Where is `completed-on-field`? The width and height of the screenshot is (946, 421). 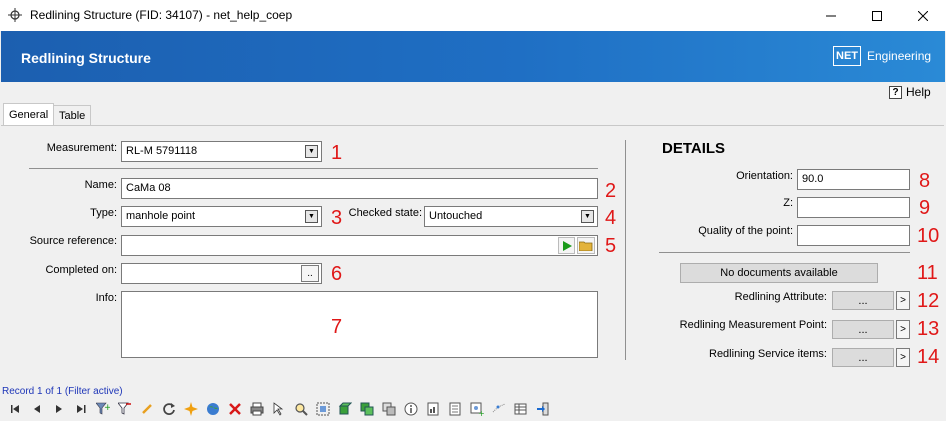 completed-on-field is located at coordinates (221, 273).